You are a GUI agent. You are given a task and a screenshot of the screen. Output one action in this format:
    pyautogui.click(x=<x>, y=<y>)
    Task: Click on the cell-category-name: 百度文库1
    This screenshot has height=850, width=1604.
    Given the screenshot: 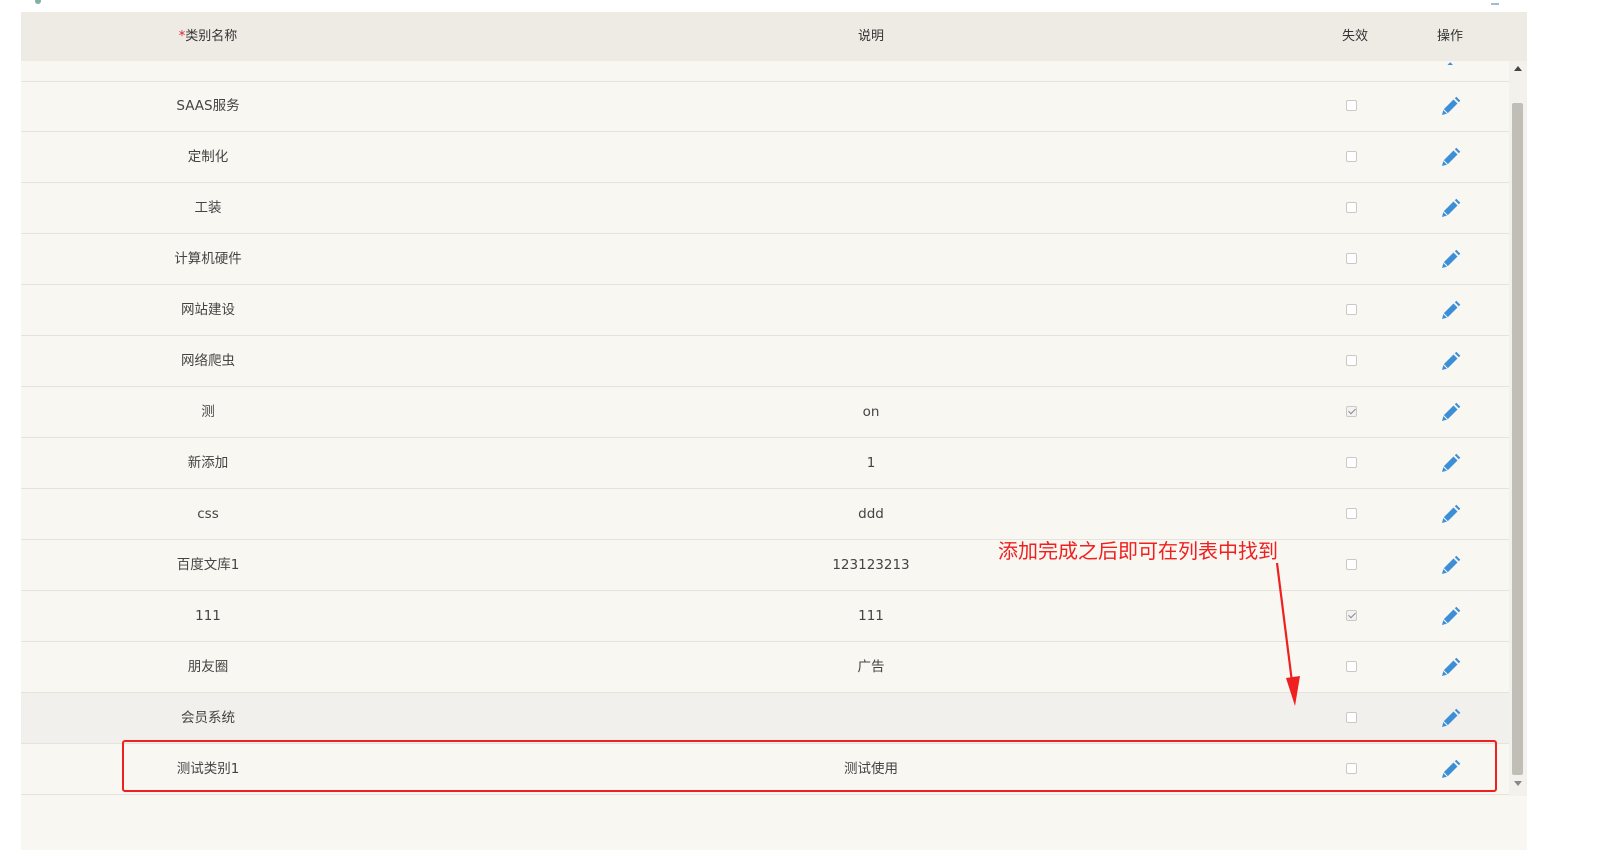 What is the action you would take?
    pyautogui.click(x=208, y=565)
    